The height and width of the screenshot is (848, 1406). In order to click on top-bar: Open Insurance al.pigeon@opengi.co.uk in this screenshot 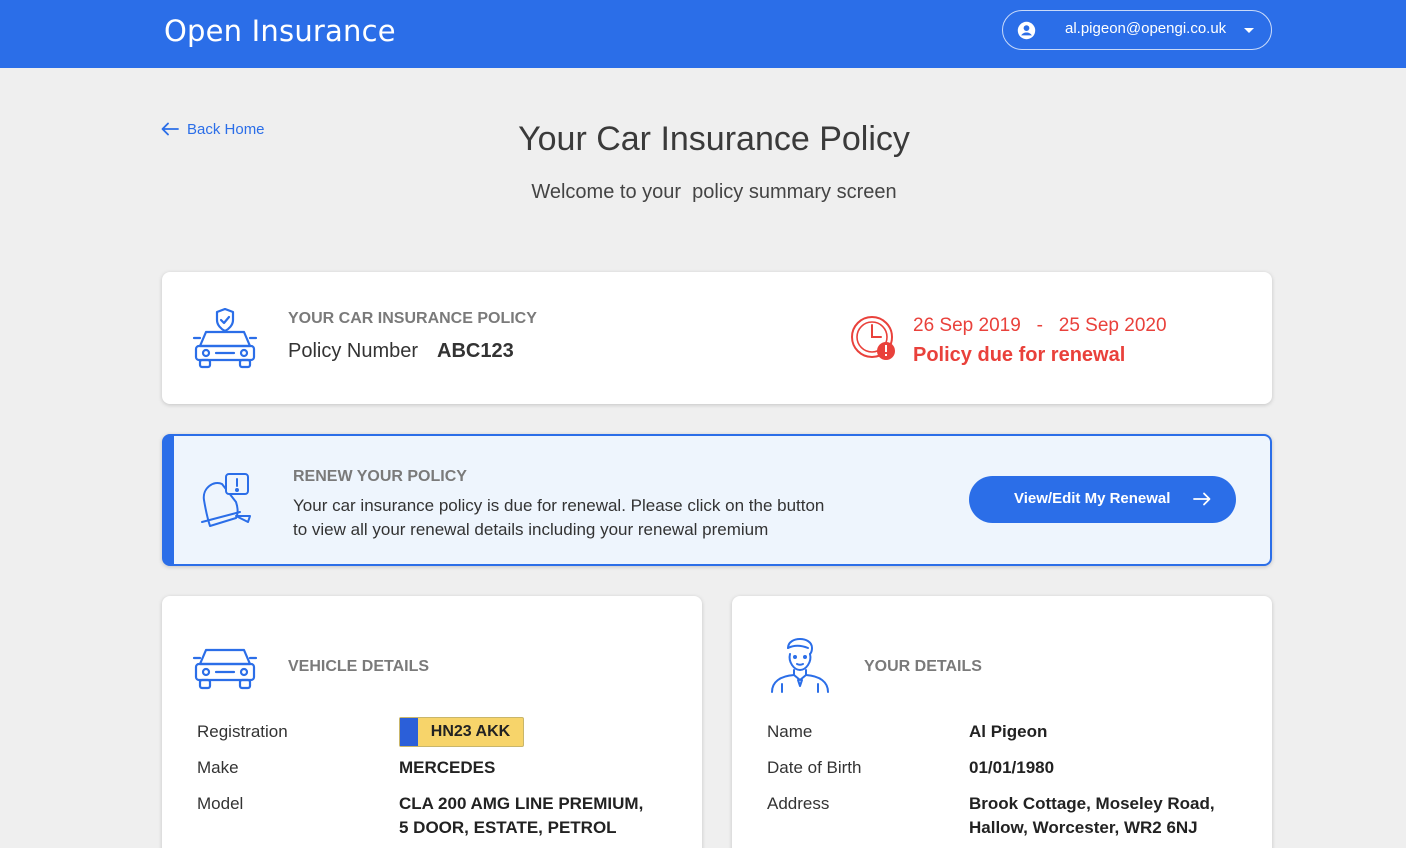, I will do `click(703, 34)`.